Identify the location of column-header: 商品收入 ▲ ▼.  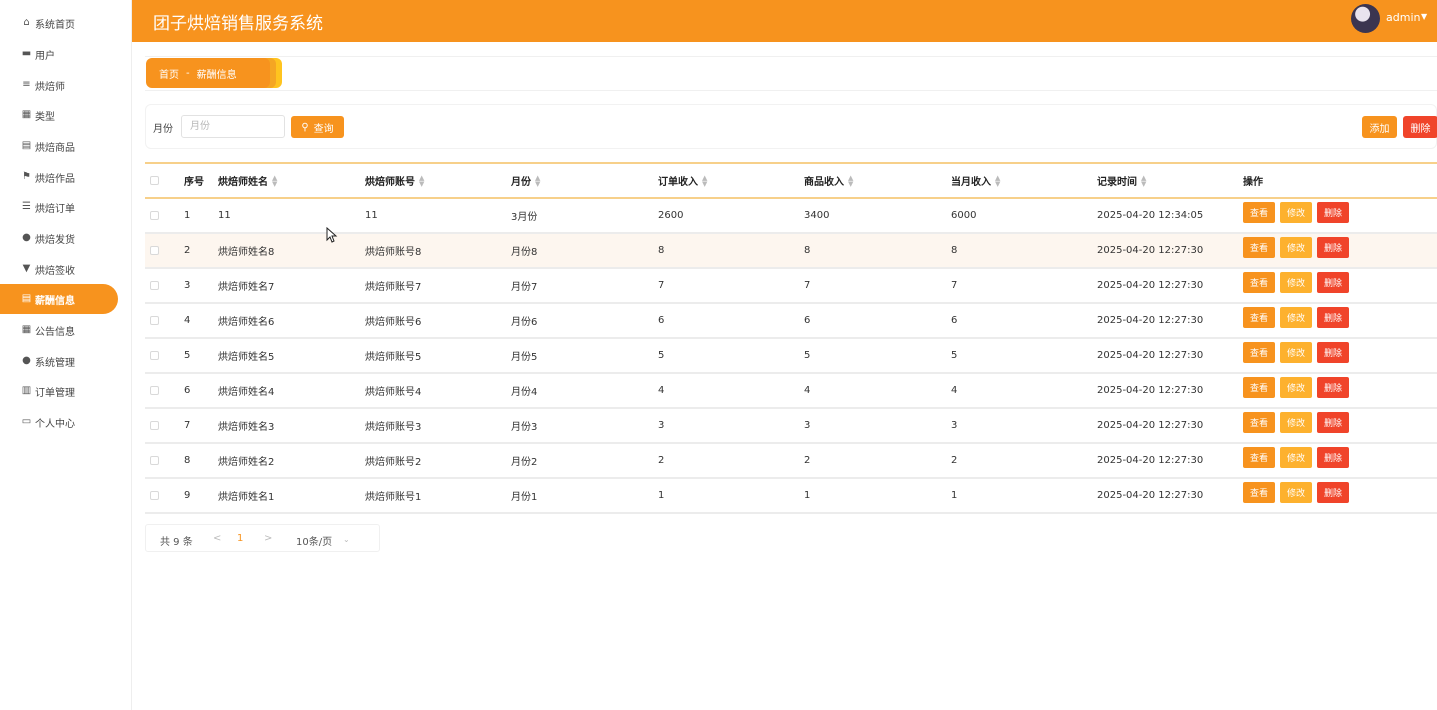
(828, 180).